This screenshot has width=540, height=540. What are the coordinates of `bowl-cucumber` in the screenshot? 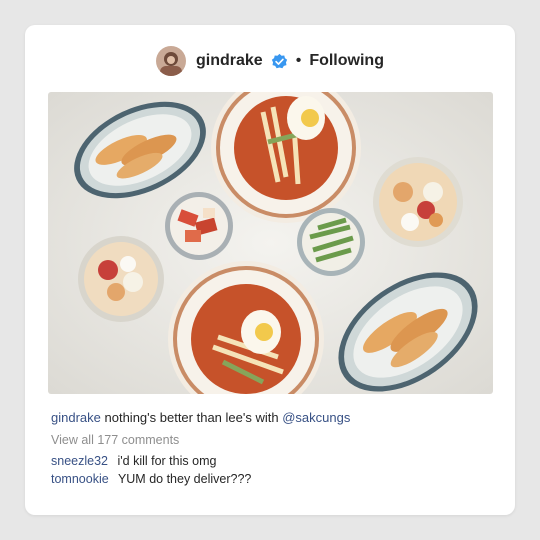 It's located at (331, 242).